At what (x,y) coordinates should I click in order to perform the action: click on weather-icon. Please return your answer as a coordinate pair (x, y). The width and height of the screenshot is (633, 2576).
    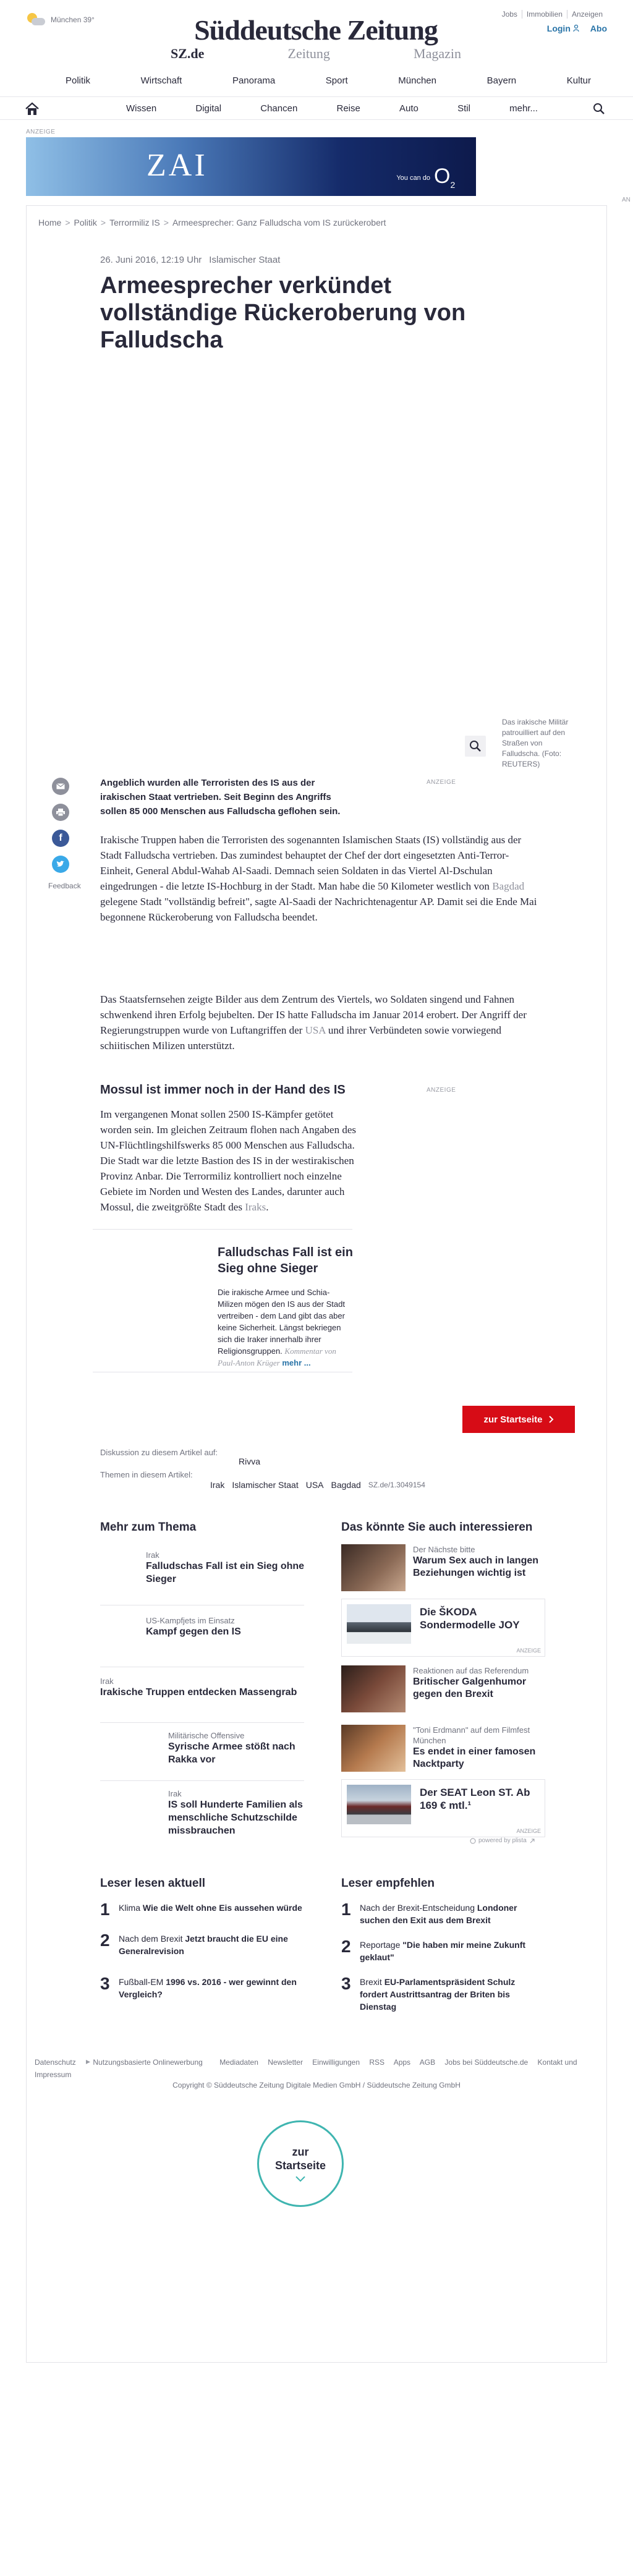
    Looking at the image, I should click on (36, 19).